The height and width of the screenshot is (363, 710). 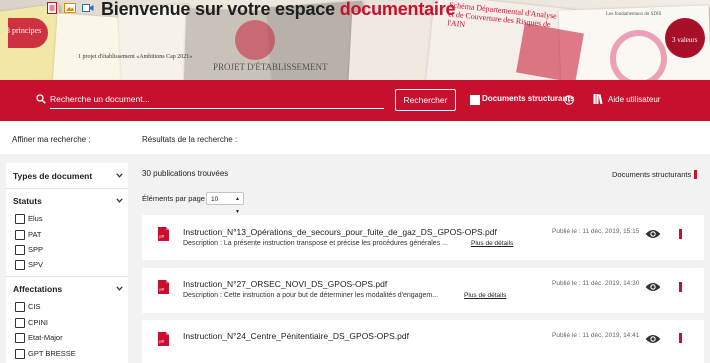 What do you see at coordinates (215, 199) in the screenshot?
I see `per-page-value: 10` at bounding box center [215, 199].